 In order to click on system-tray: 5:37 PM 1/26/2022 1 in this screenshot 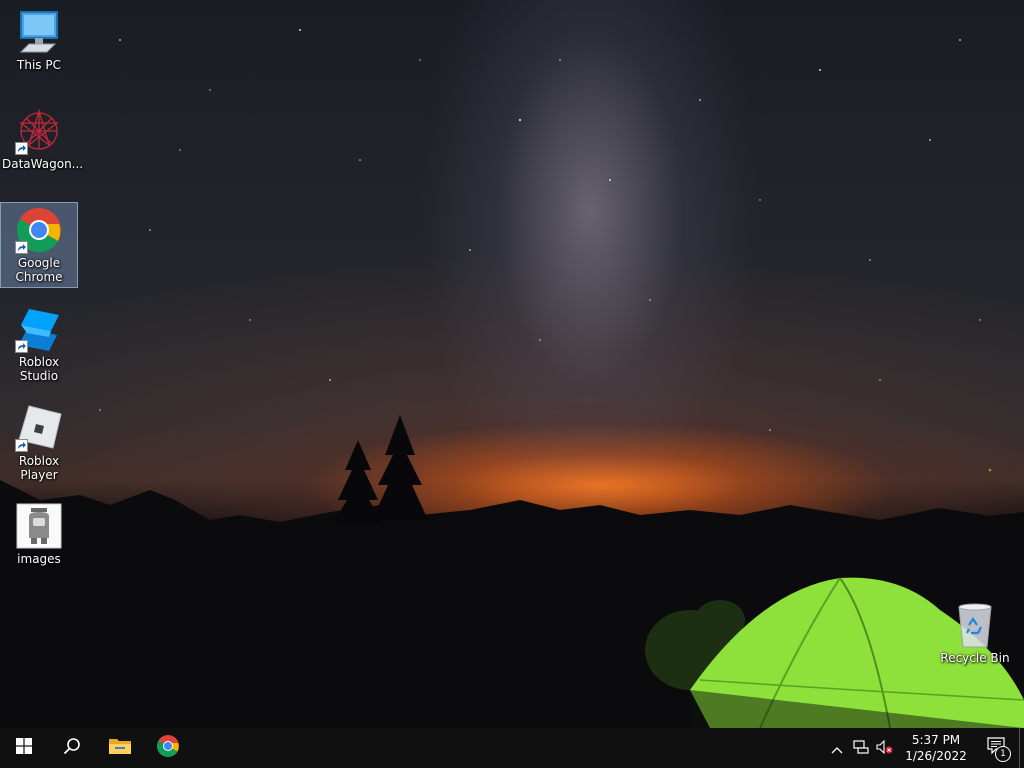, I will do `click(924, 748)`.